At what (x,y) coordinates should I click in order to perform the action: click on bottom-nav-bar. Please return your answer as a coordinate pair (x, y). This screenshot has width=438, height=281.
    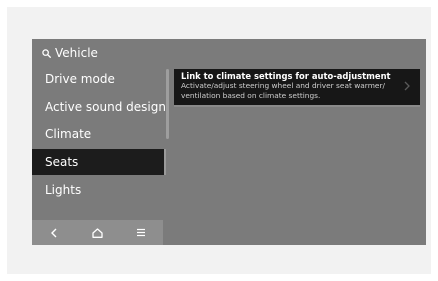
    Looking at the image, I should click on (97, 232).